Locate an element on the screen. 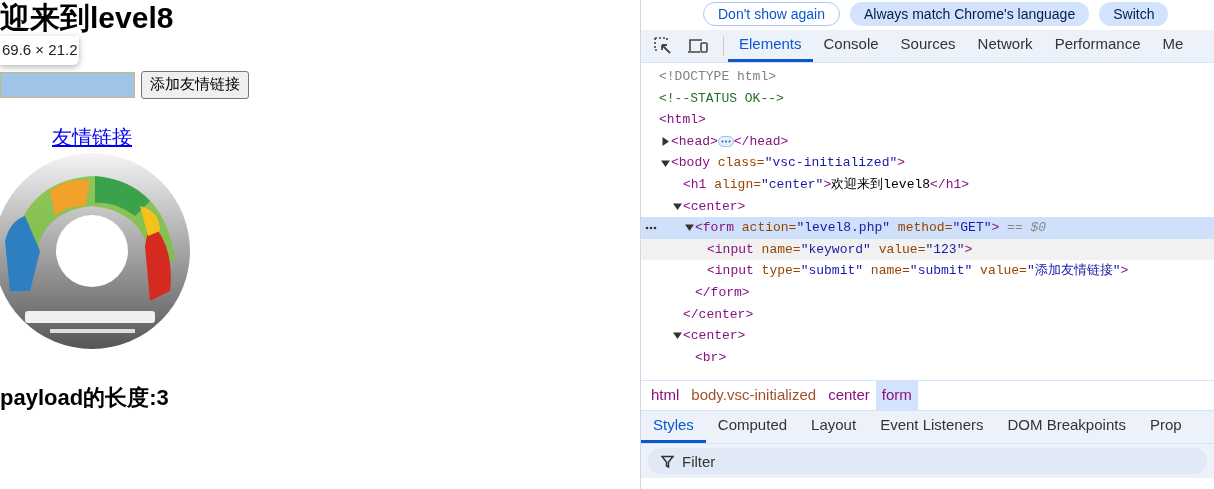  dom-node: <input type="submit" name="submit" value="添加友情链接"> is located at coordinates (927, 271).